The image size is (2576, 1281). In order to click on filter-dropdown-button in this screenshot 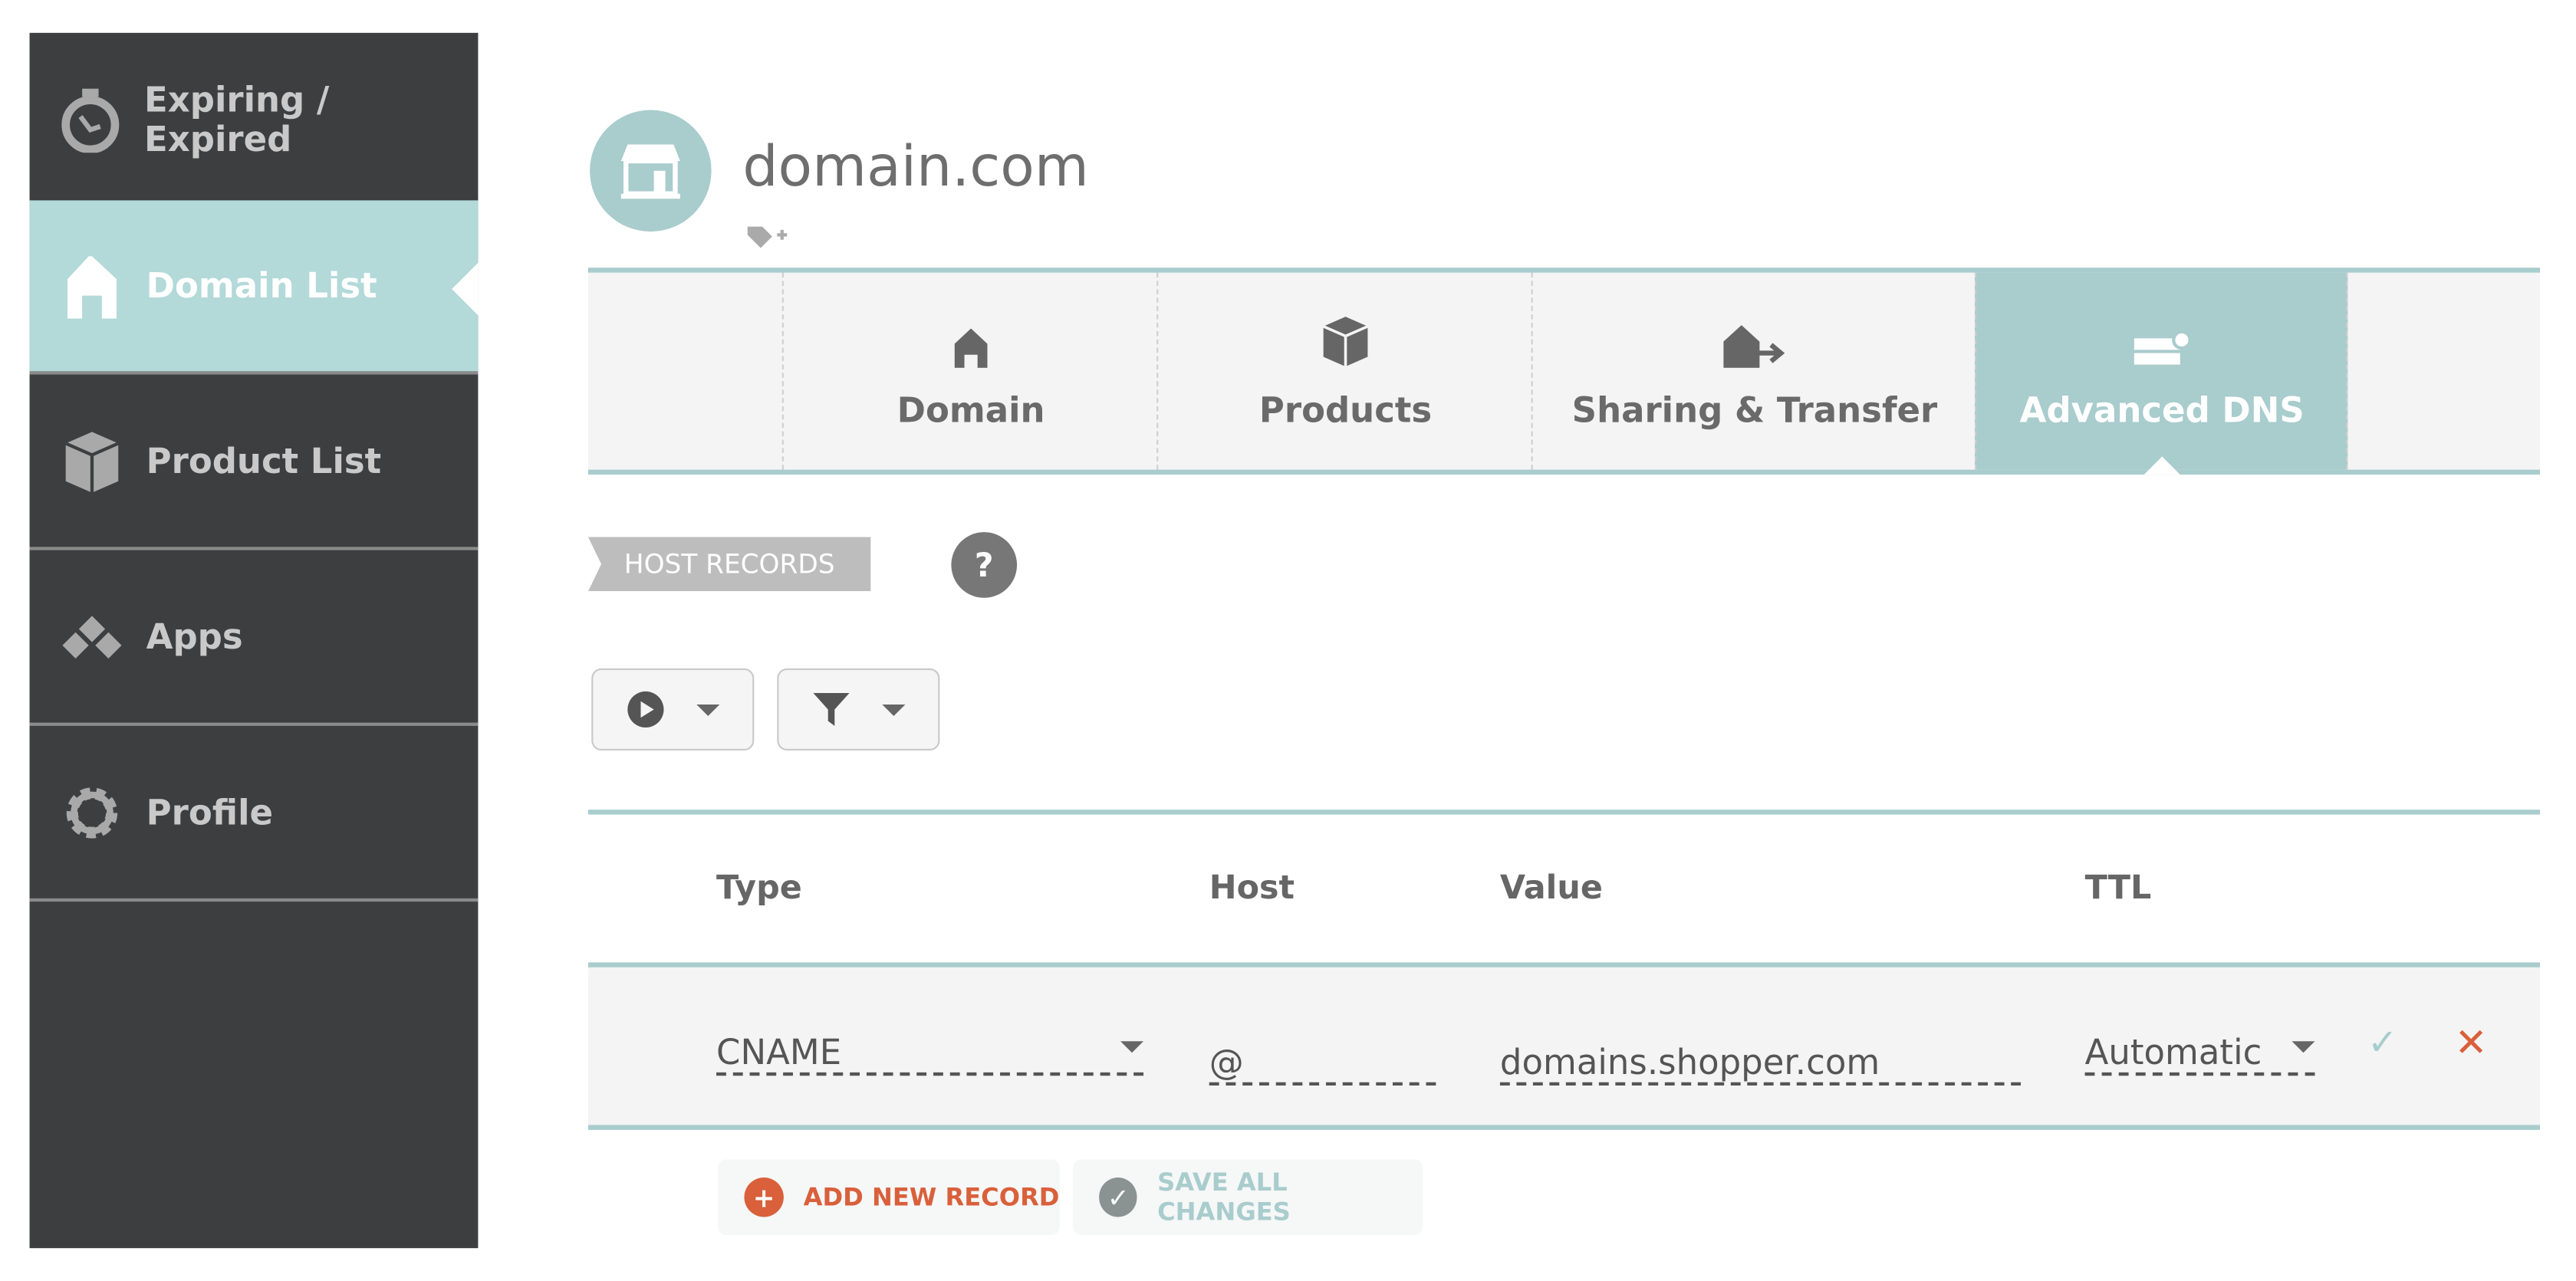, I will do `click(858, 709)`.